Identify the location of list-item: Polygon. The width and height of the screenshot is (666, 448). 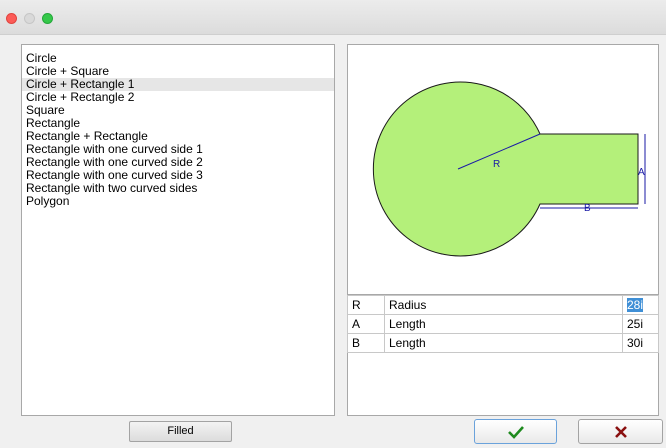
(178, 201).